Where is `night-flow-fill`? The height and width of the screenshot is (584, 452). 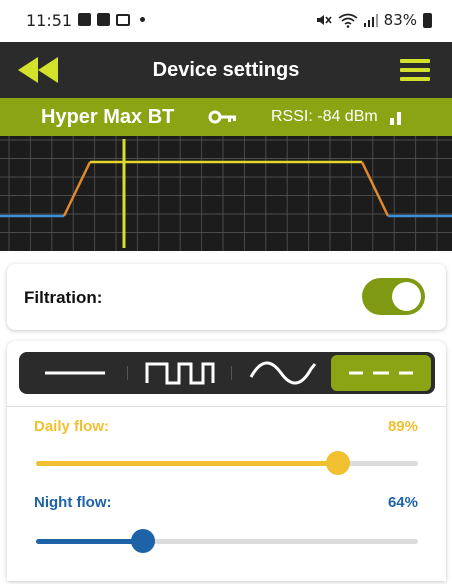 night-flow-fill is located at coordinates (89, 541).